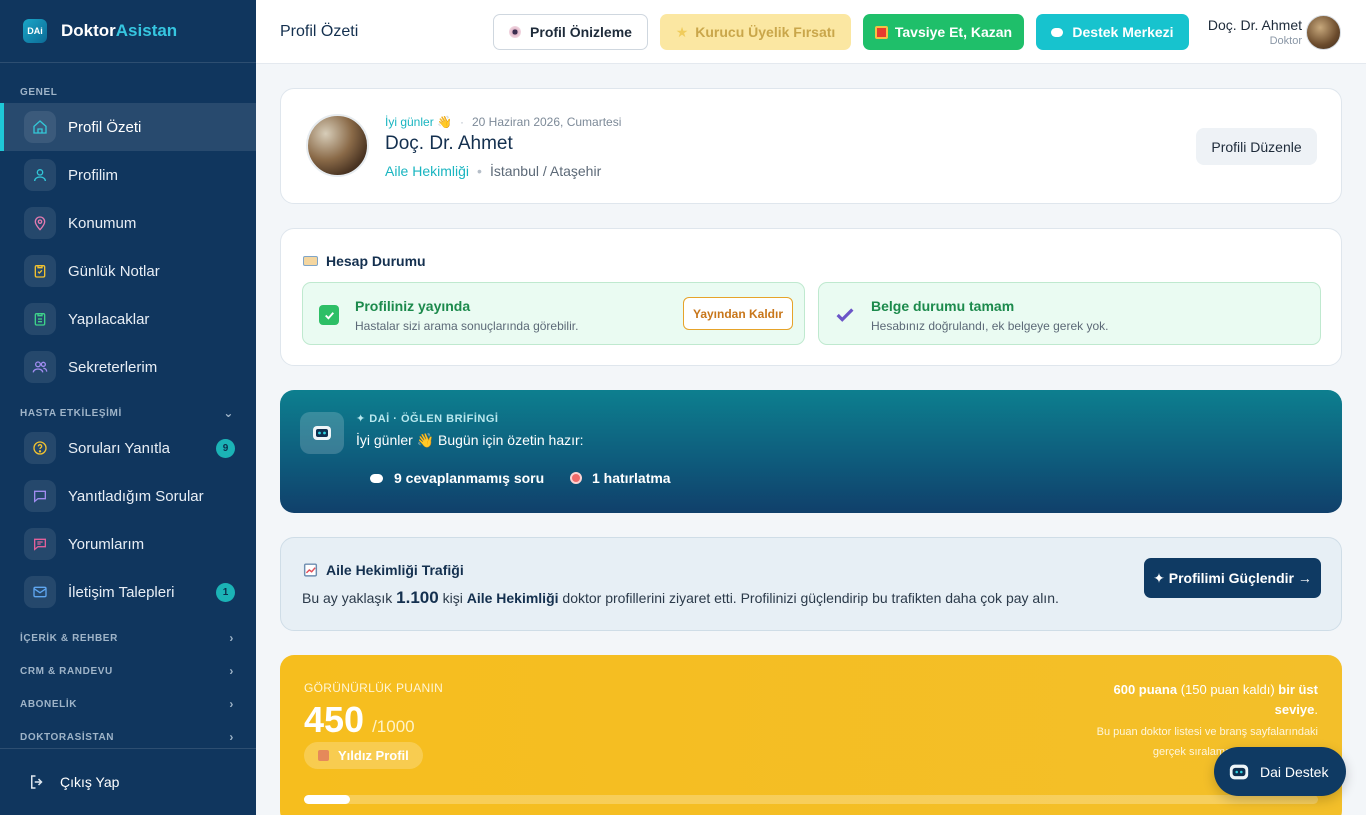 This screenshot has width=1366, height=815. Describe the element at coordinates (128, 31) in the screenshot. I see `brand: DAi DoktorAsistan` at that location.